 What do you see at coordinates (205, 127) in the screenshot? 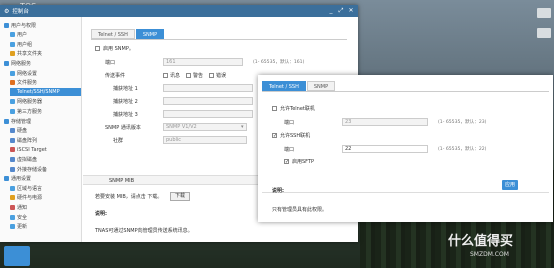
I see `snmp-version-select: SNMP V1/V2` at bounding box center [205, 127].